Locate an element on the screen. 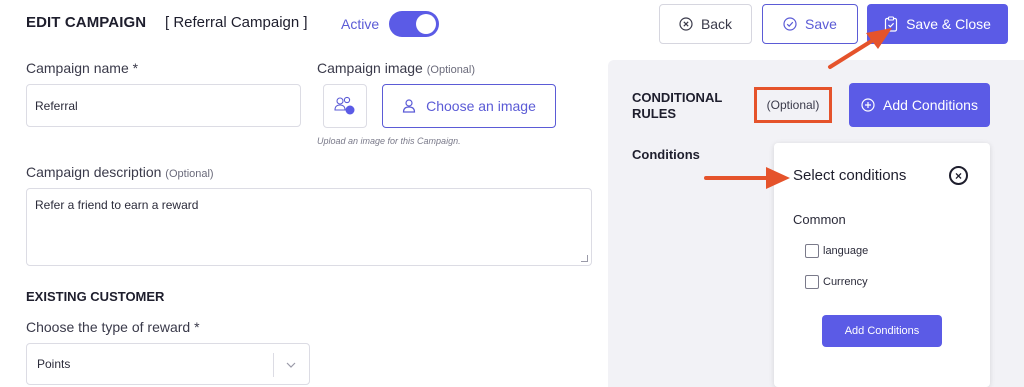 The height and width of the screenshot is (387, 1024). resize-handle-icon is located at coordinates (584, 258).